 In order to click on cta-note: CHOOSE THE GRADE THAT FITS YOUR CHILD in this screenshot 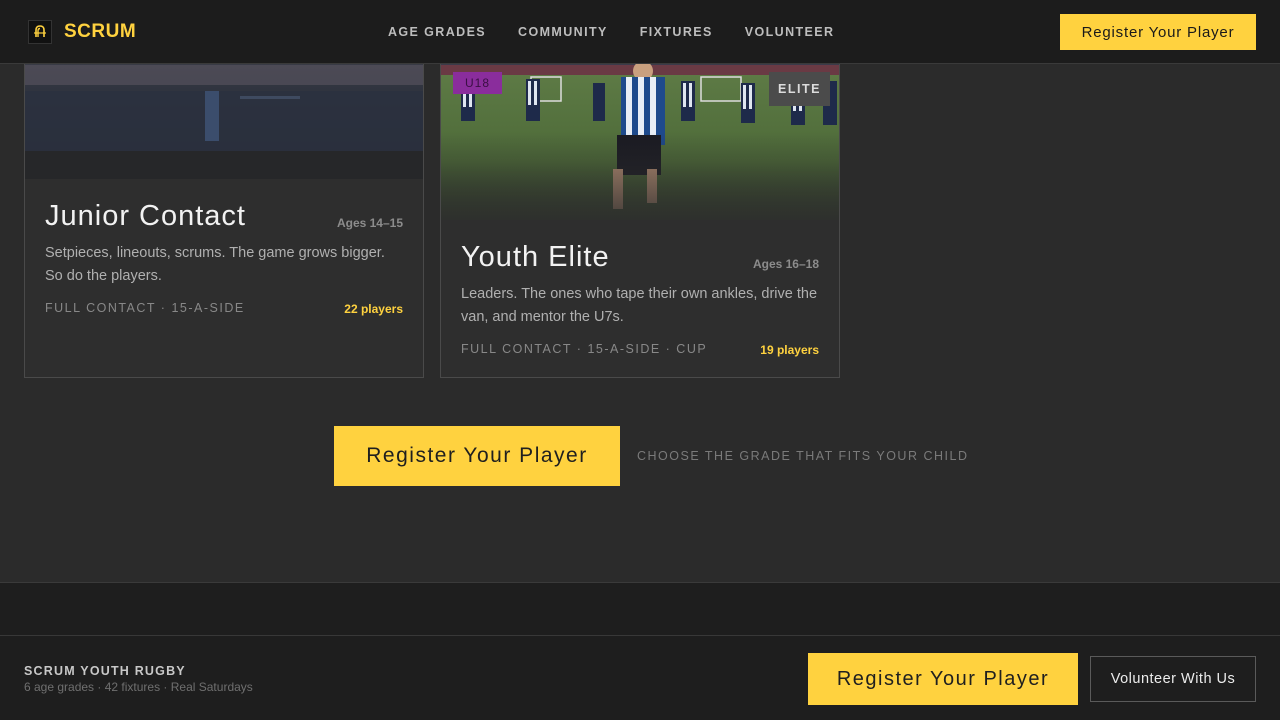, I will do `click(803, 456)`.